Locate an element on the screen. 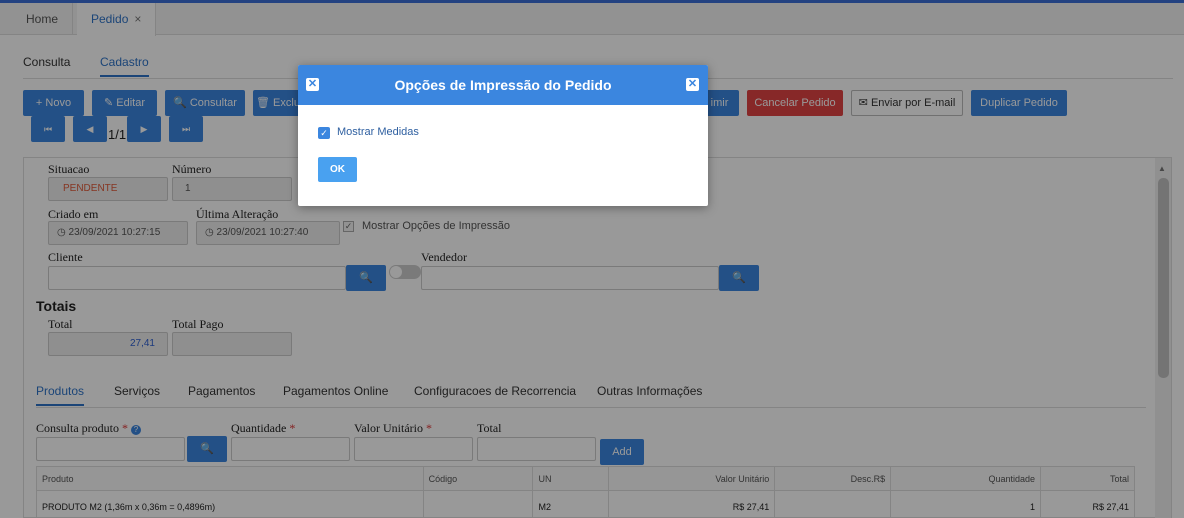 The image size is (1184, 518). dialog-header: ✕ Opções de Impressão do Pedido ✕ is located at coordinates (503, 85).